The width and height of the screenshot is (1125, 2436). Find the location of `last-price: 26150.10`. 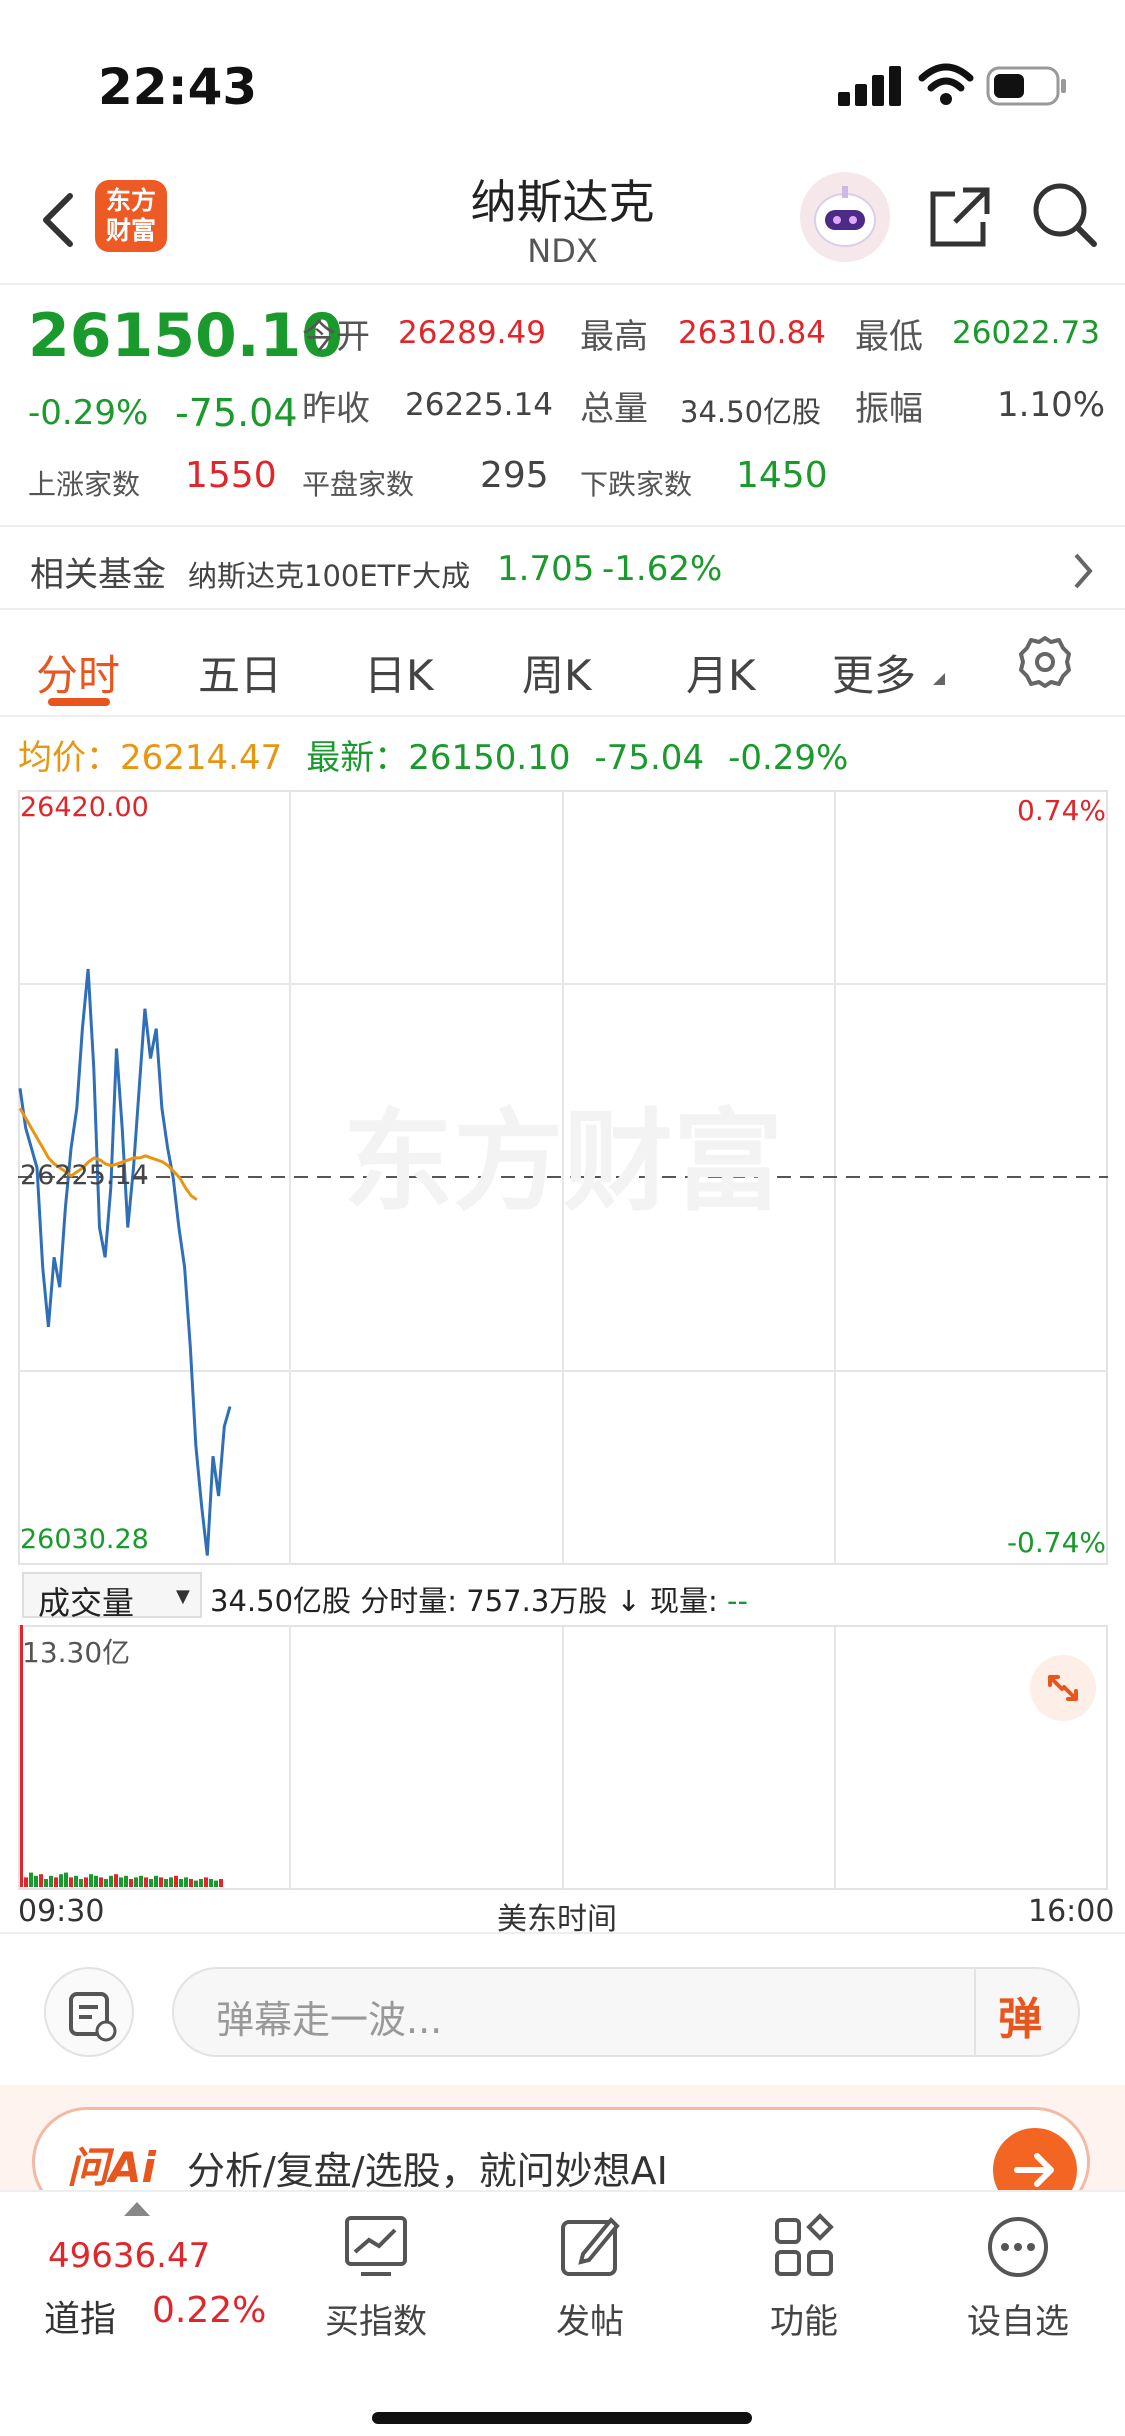

last-price: 26150.10 is located at coordinates (186, 336).